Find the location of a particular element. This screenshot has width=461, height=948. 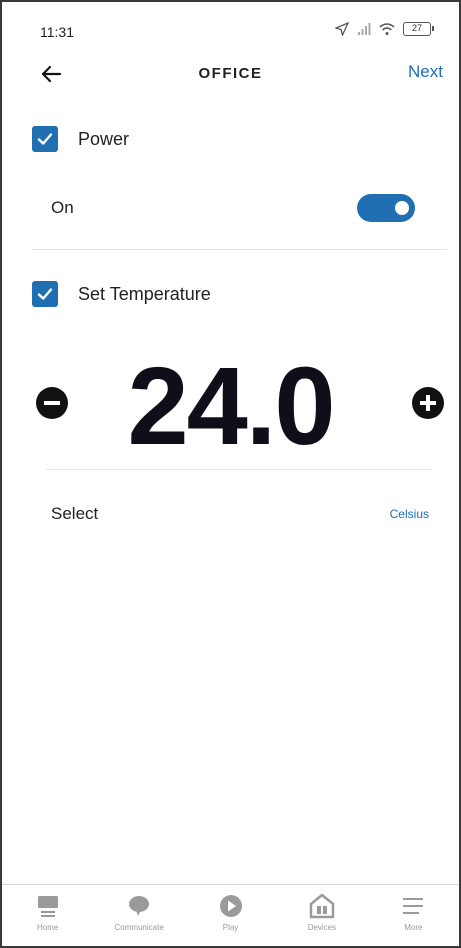

bottom-navigation: Home Communicate Play Devices More is located at coordinates (230, 915).